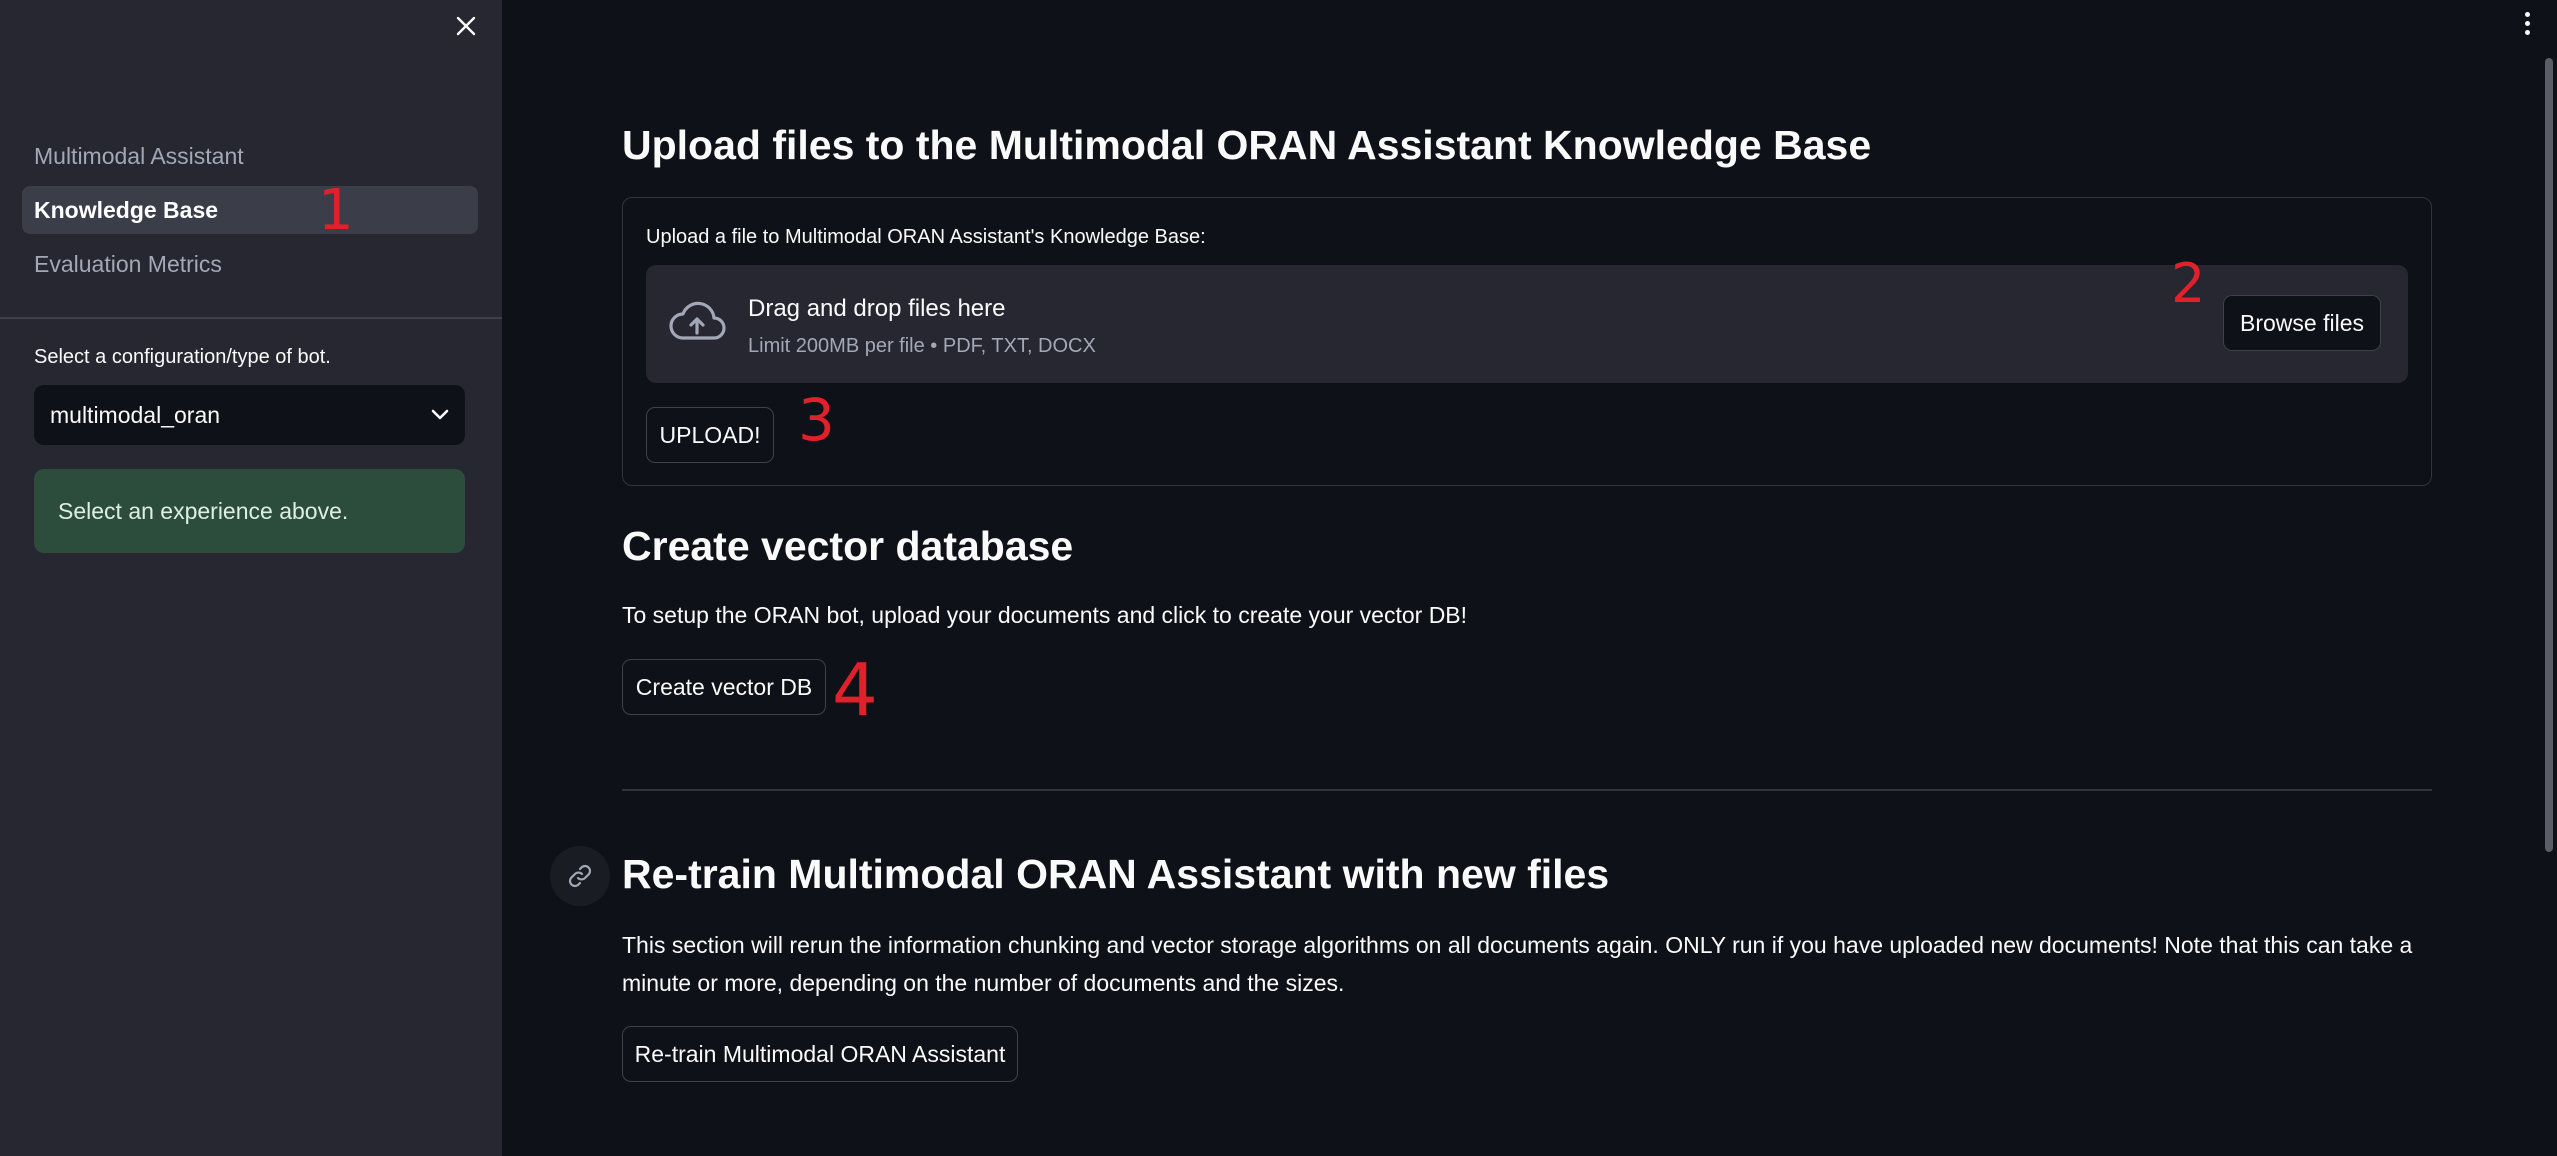  I want to click on annotation-4: 4, so click(855, 690).